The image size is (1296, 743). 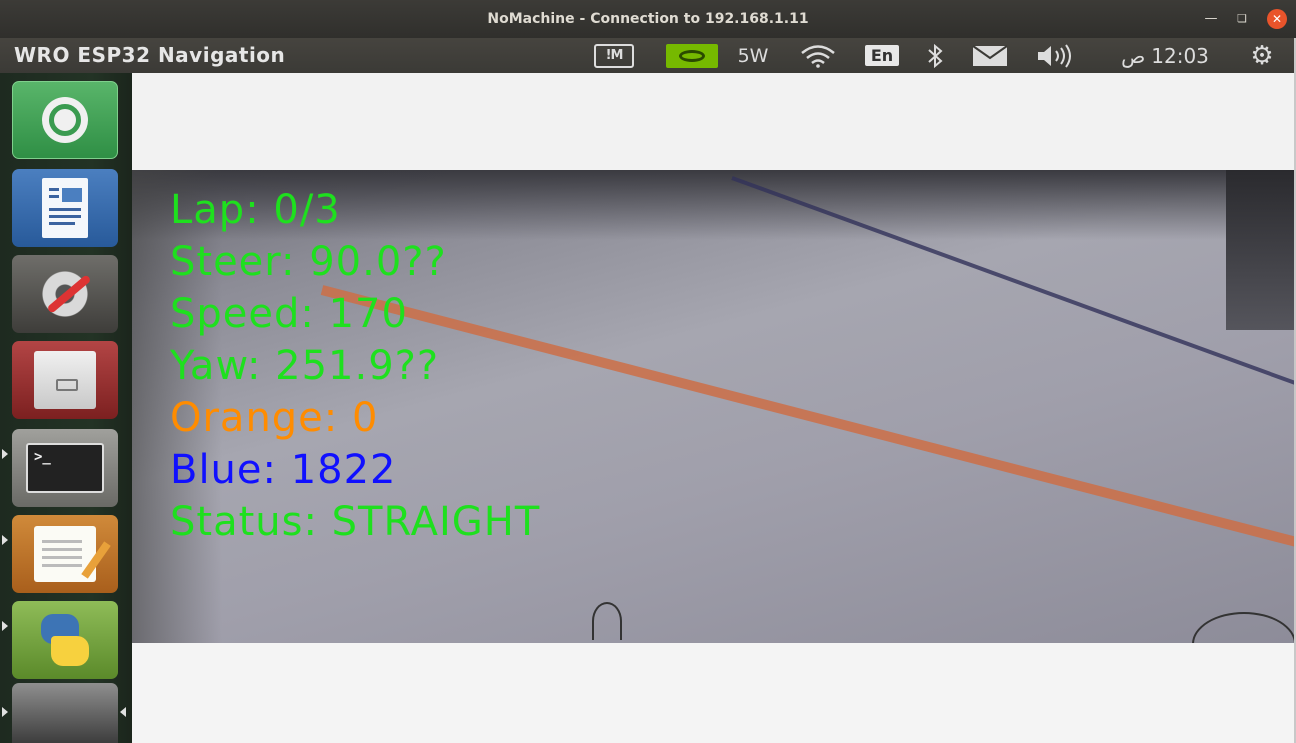 I want to click on nomachine-icon: !M, so click(x=614, y=55).